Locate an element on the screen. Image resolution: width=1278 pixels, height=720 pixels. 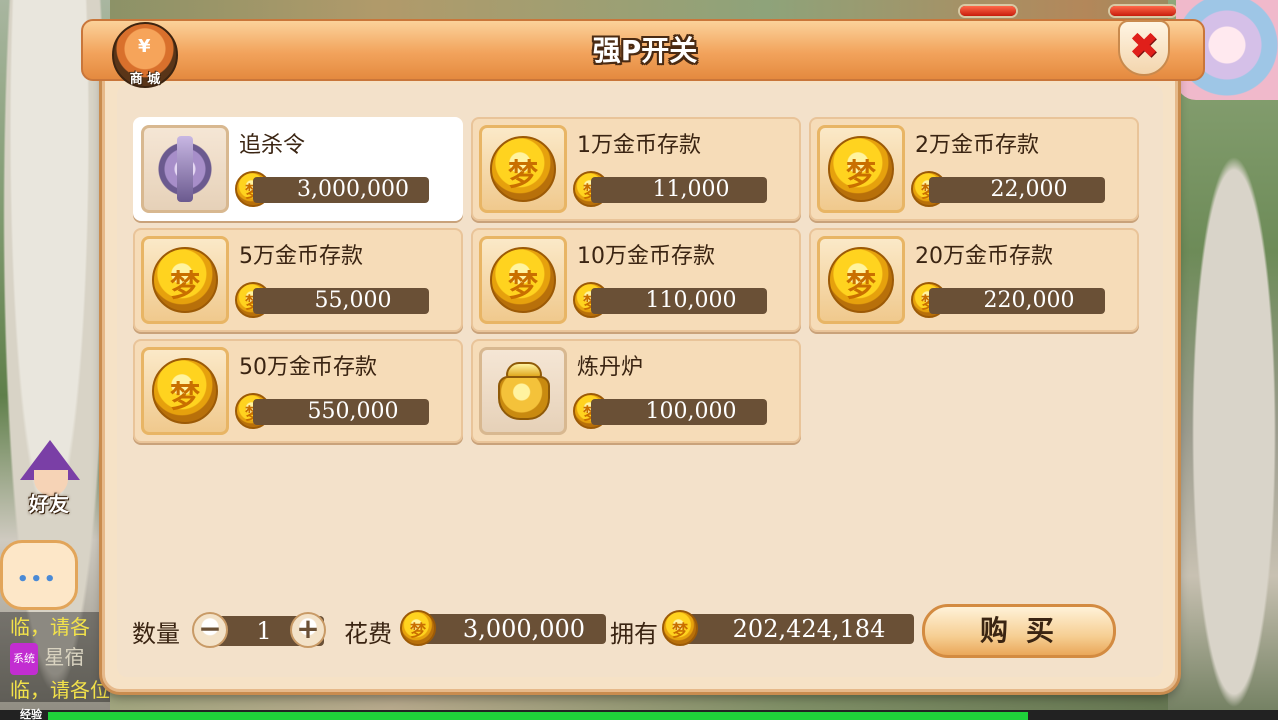
chat-line: 临，请各 is located at coordinates (50, 627).